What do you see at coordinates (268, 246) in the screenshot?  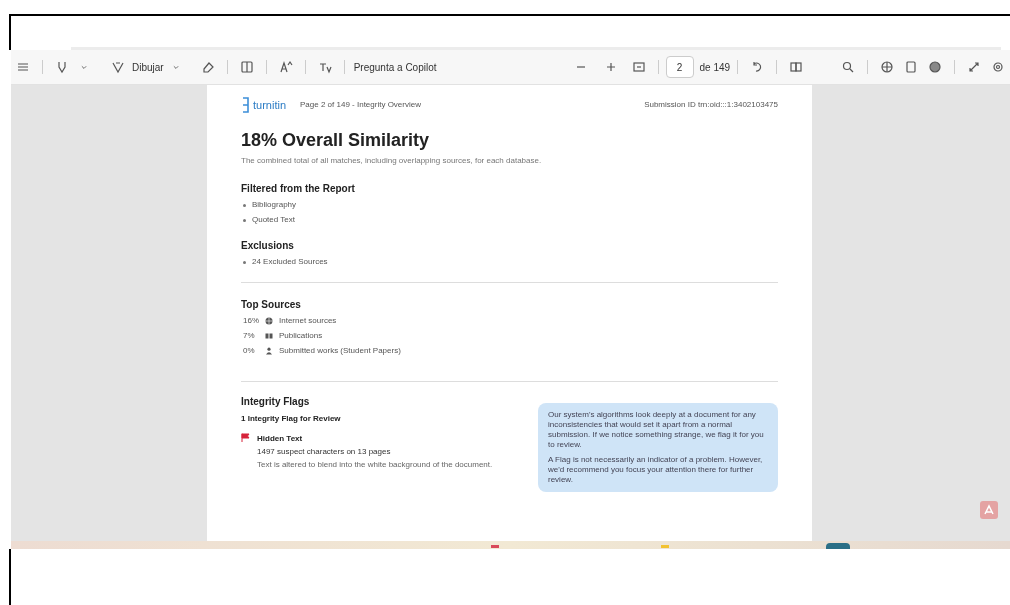 I see `section-heading: Exclusions` at bounding box center [268, 246].